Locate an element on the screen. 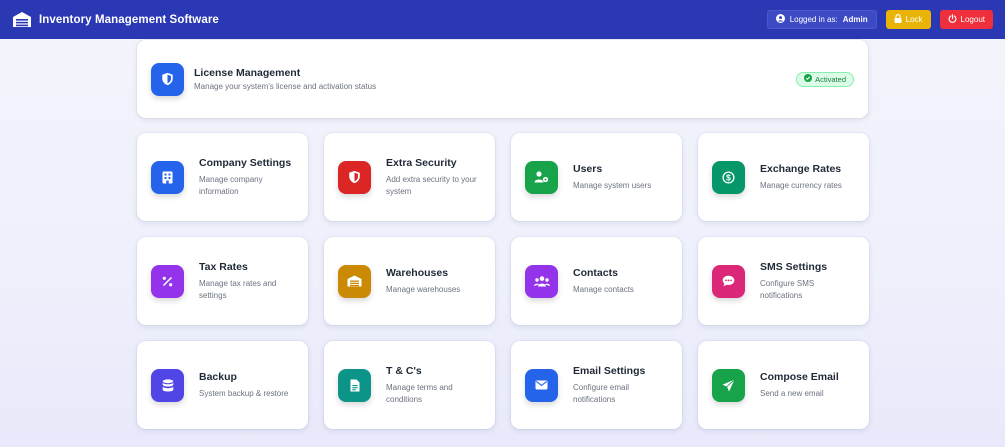  logged-in-prefix: Logged in as: is located at coordinates (813, 19).